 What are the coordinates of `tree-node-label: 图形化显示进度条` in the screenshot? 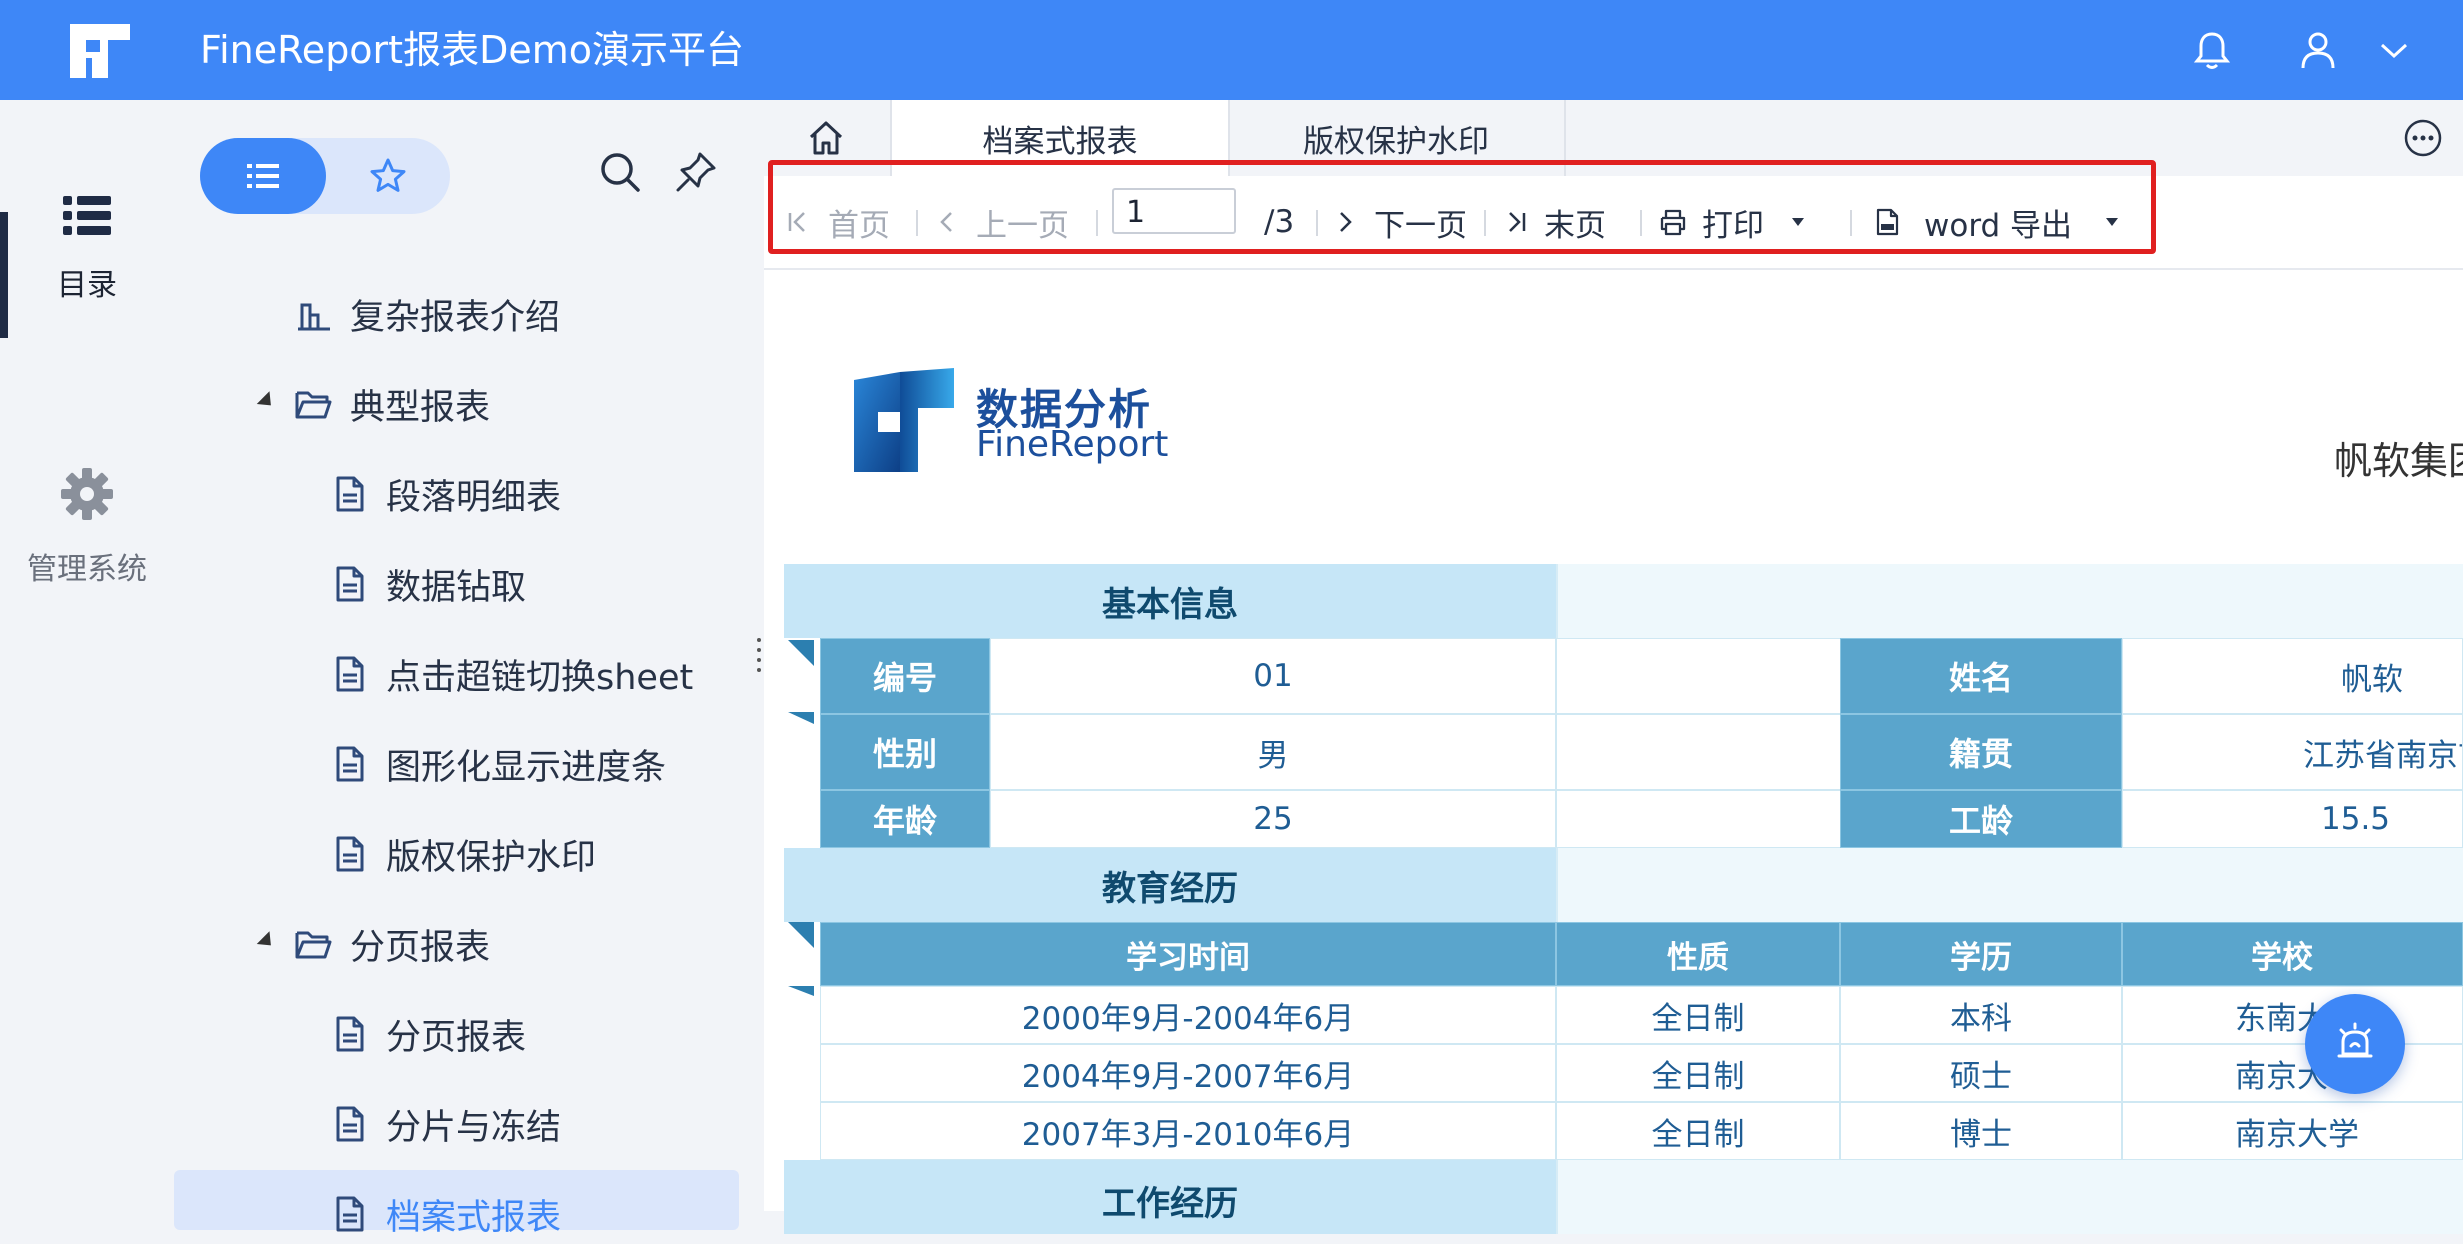 It's located at (526, 767).